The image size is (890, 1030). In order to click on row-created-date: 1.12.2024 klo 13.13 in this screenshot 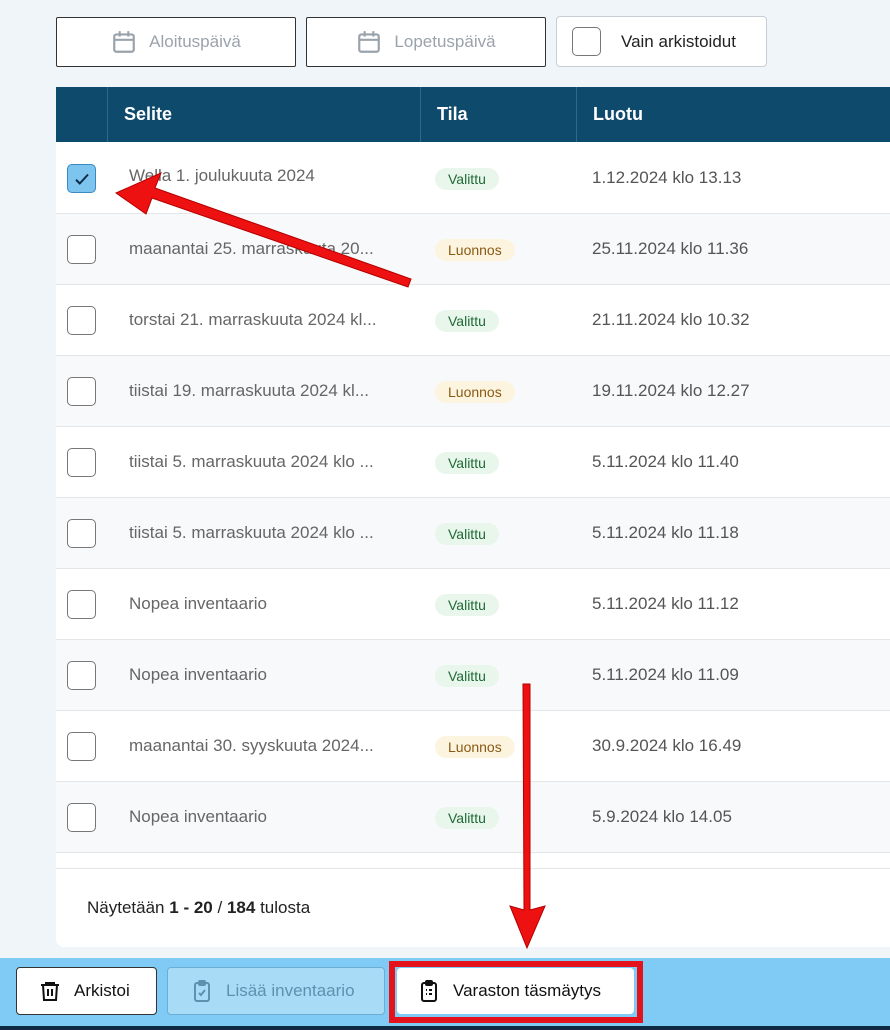, I will do `click(667, 177)`.